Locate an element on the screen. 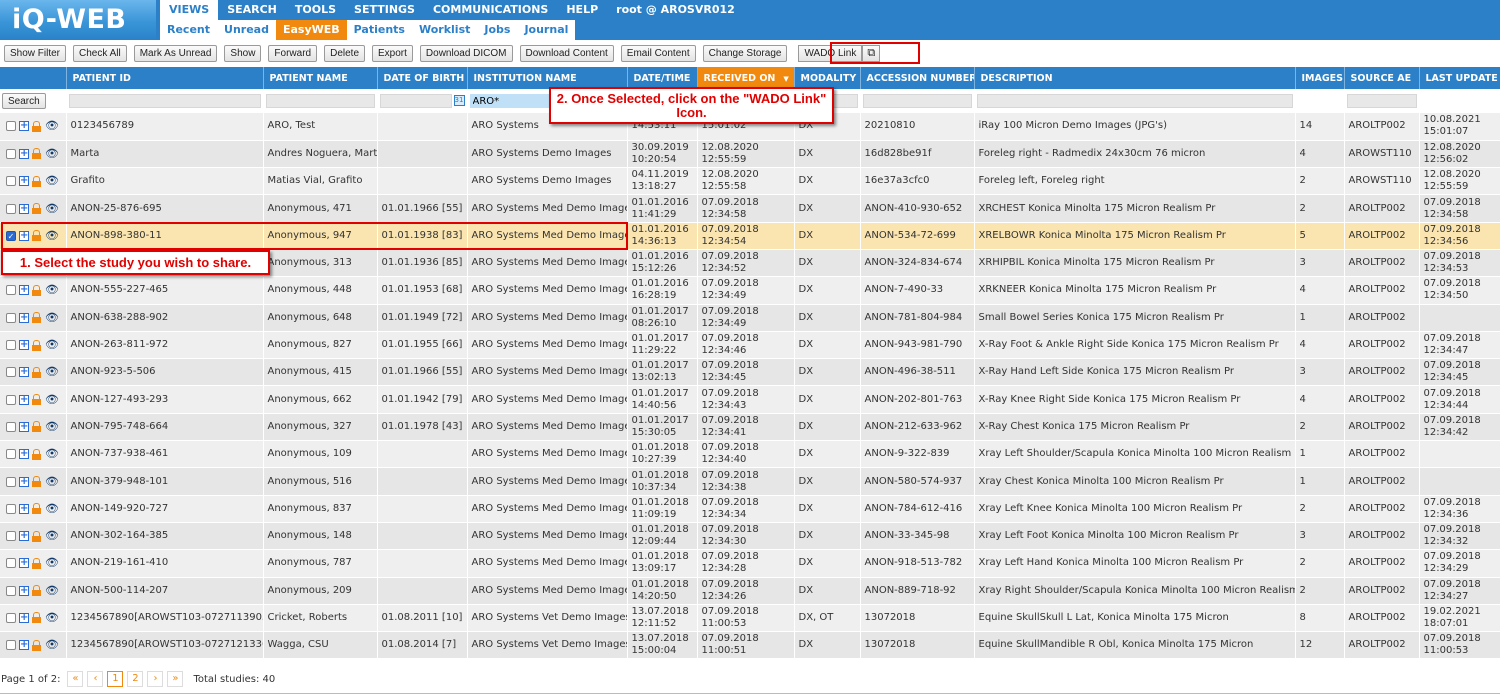 The image size is (1500, 695). last-page-button: » is located at coordinates (175, 679).